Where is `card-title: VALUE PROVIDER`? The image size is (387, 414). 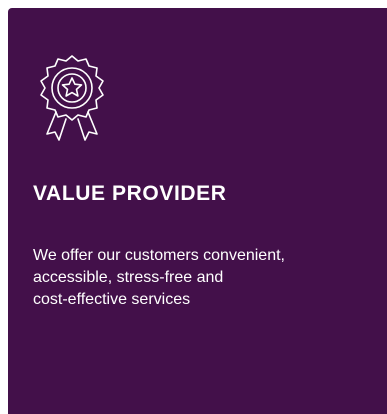
card-title: VALUE PROVIDER is located at coordinates (130, 193).